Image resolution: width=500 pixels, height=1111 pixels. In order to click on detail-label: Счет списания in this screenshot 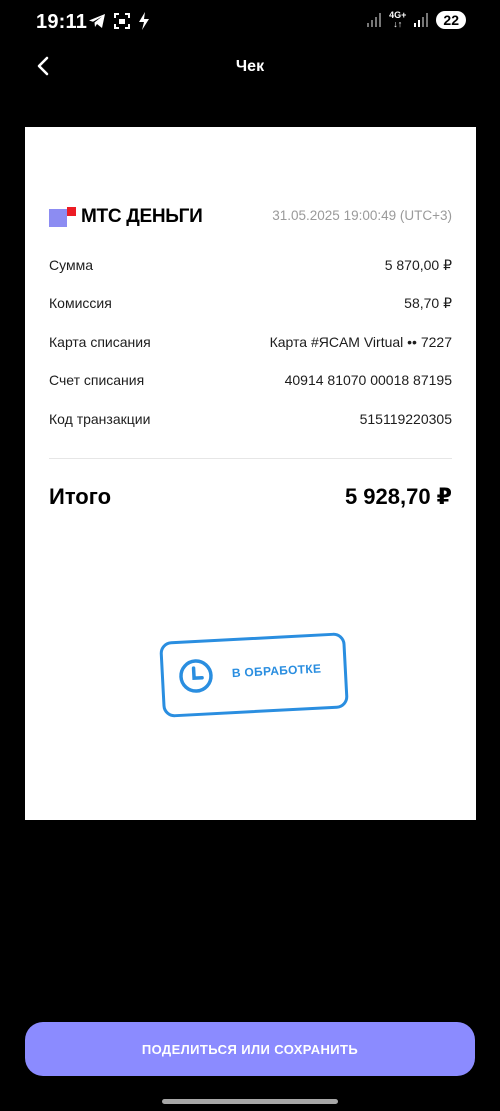, I will do `click(97, 380)`.